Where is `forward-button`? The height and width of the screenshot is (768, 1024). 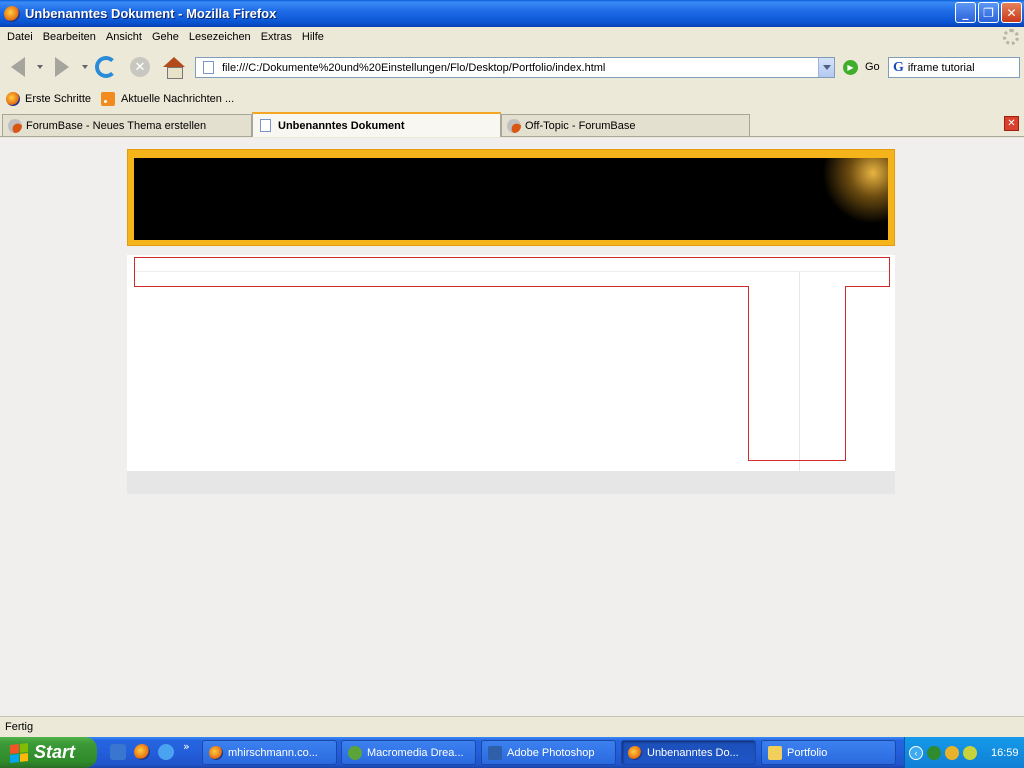
forward-button is located at coordinates (62, 67).